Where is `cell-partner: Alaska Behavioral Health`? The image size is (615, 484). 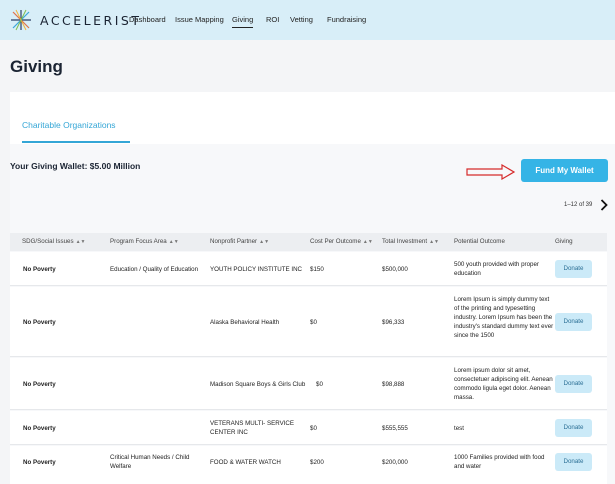
cell-partner: Alaska Behavioral Health is located at coordinates (245, 322).